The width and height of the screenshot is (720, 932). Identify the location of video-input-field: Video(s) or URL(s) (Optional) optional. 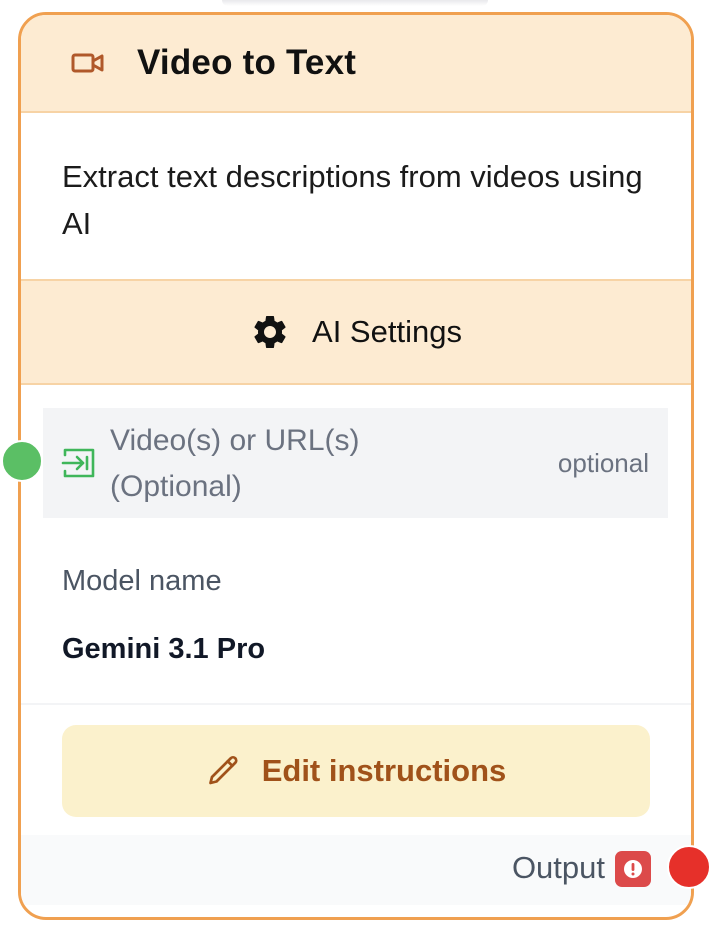
(355, 463).